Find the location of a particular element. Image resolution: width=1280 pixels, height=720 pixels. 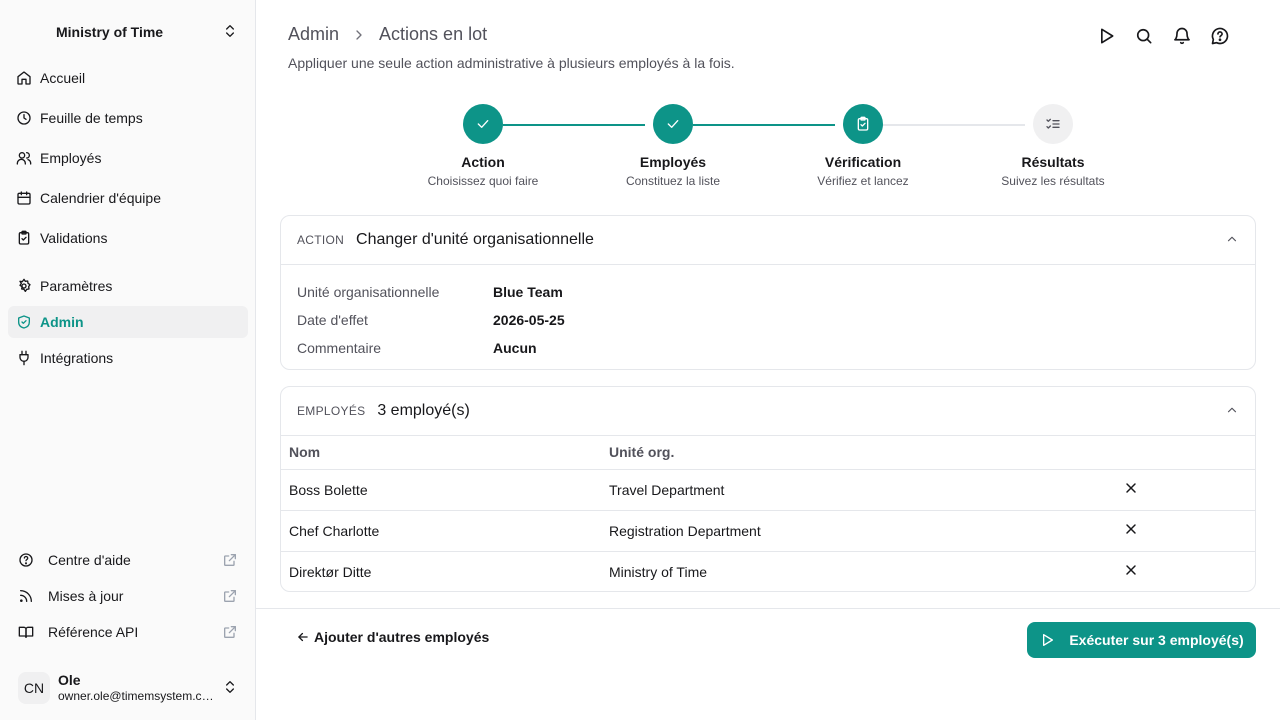

detail-key: Date d'effet is located at coordinates (332, 320).